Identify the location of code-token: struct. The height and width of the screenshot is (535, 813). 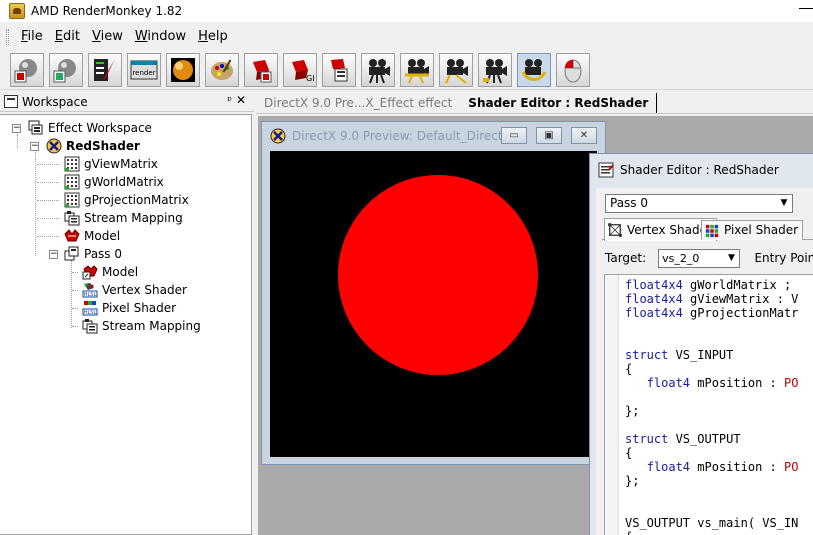
(647, 439).